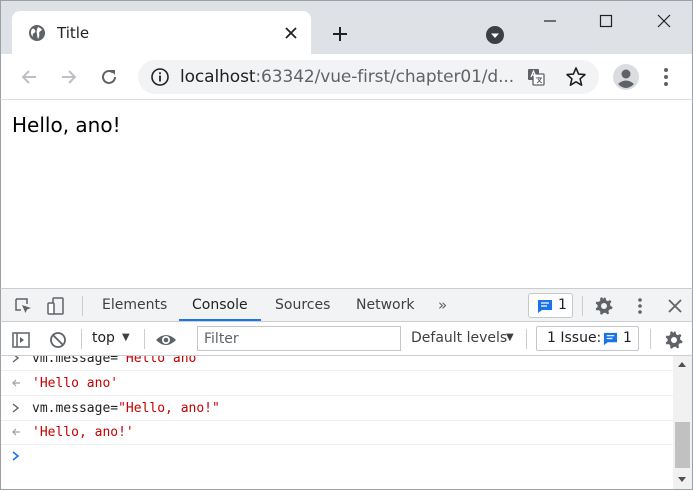  I want to click on console-toolbar: top ▼ Default levels ▼ 1 Issue: 1, so click(346, 339).